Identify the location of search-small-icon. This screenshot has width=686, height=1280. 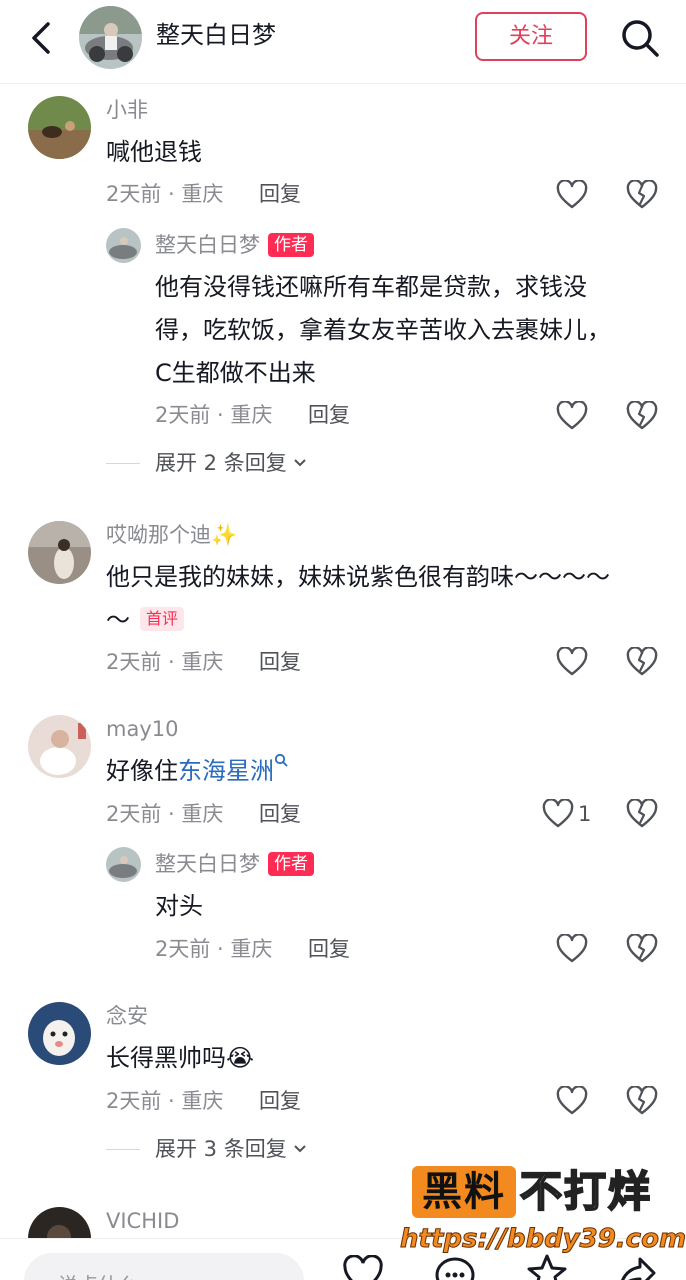
(281, 760).